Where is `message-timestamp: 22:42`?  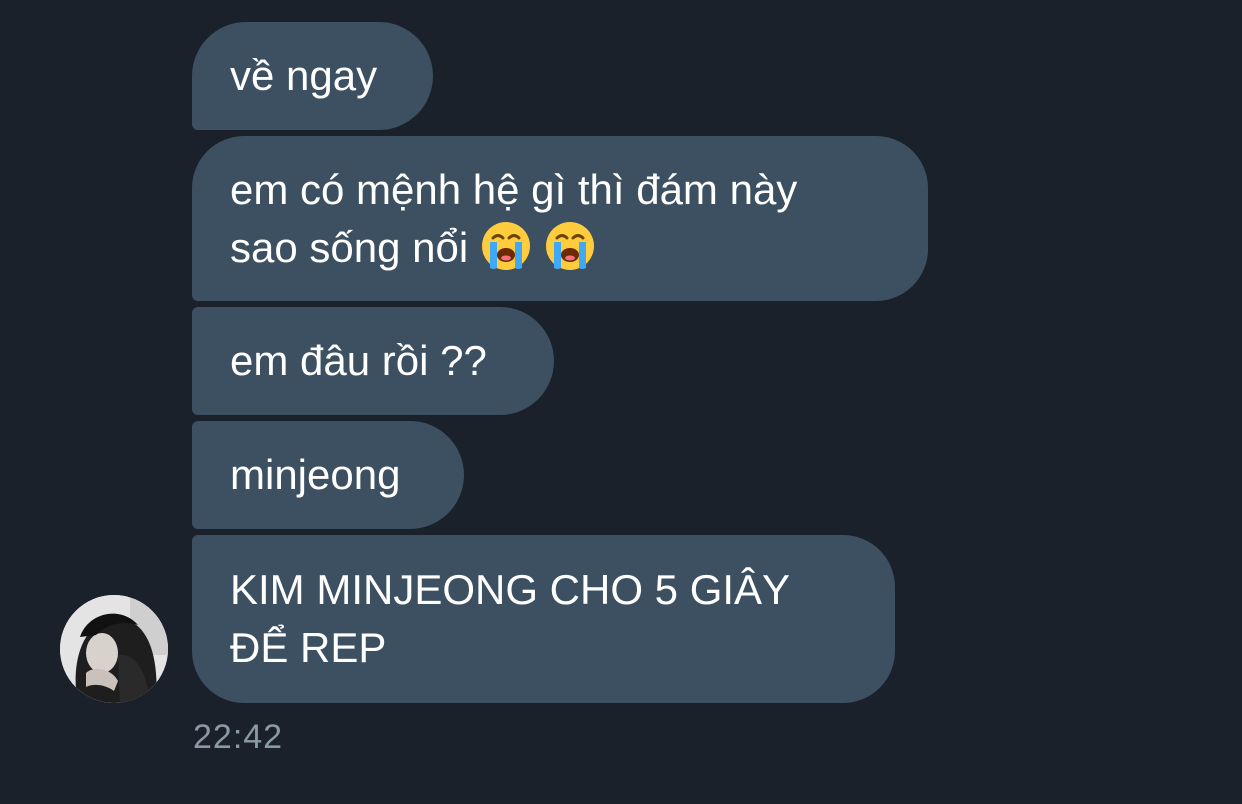 message-timestamp: 22:42 is located at coordinates (238, 737).